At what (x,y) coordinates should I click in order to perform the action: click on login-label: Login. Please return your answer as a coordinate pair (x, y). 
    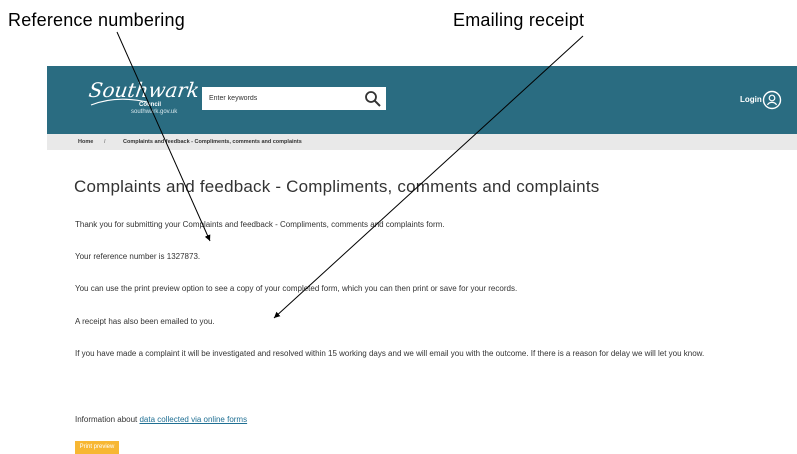
    Looking at the image, I should click on (751, 99).